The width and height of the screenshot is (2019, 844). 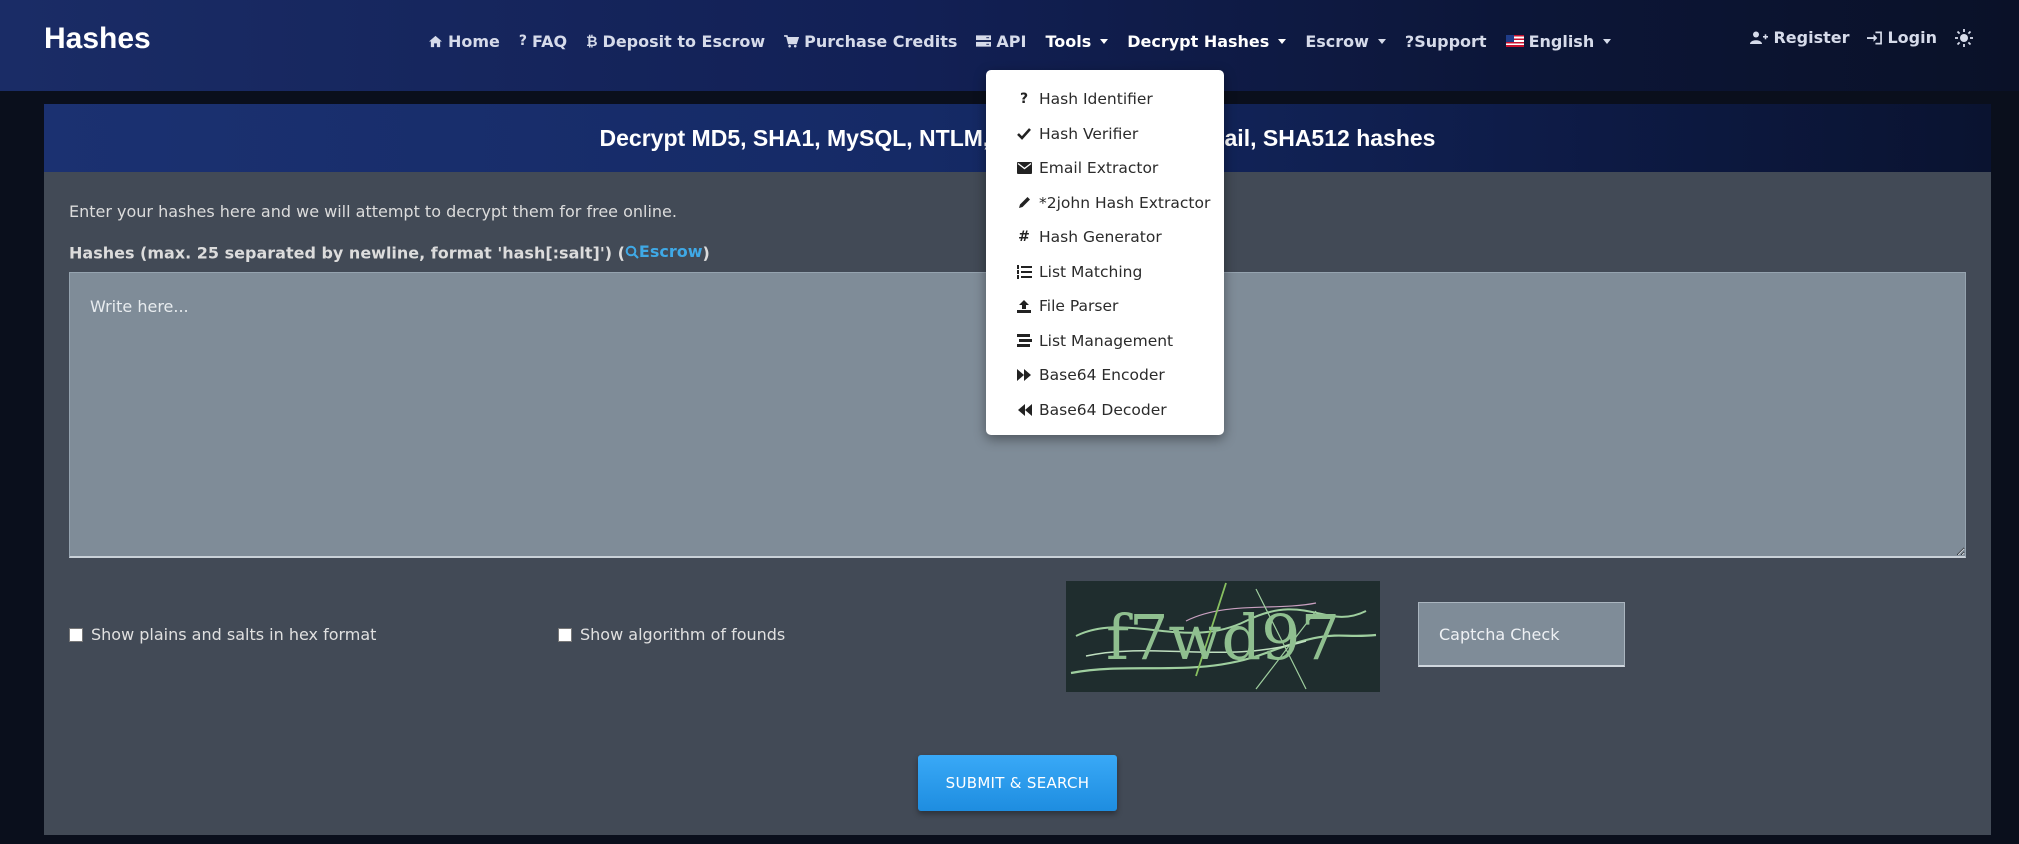 What do you see at coordinates (1068, 41) in the screenshot?
I see `nav-tools-label: Tools` at bounding box center [1068, 41].